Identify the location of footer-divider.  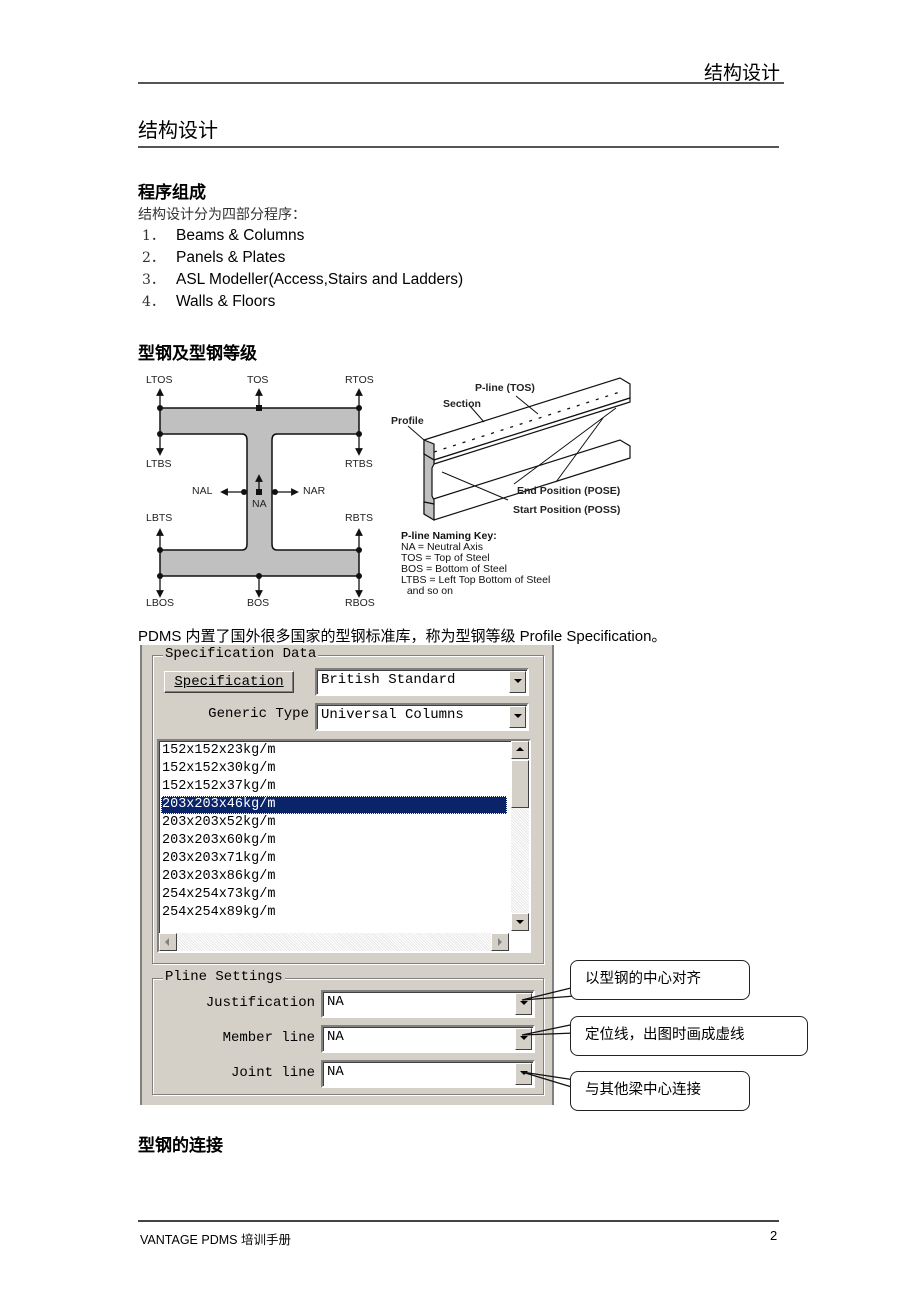
(458, 1221).